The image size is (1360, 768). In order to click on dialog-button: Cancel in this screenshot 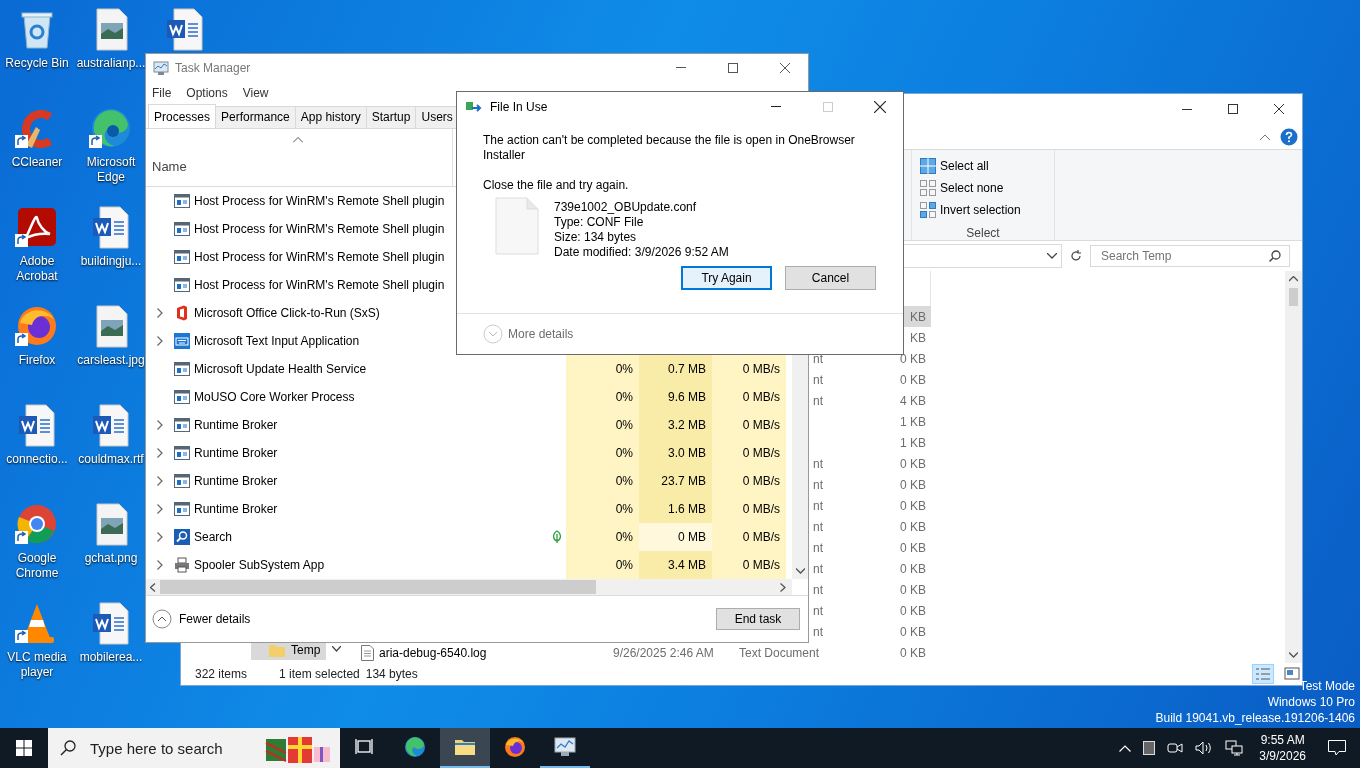, I will do `click(830, 278)`.